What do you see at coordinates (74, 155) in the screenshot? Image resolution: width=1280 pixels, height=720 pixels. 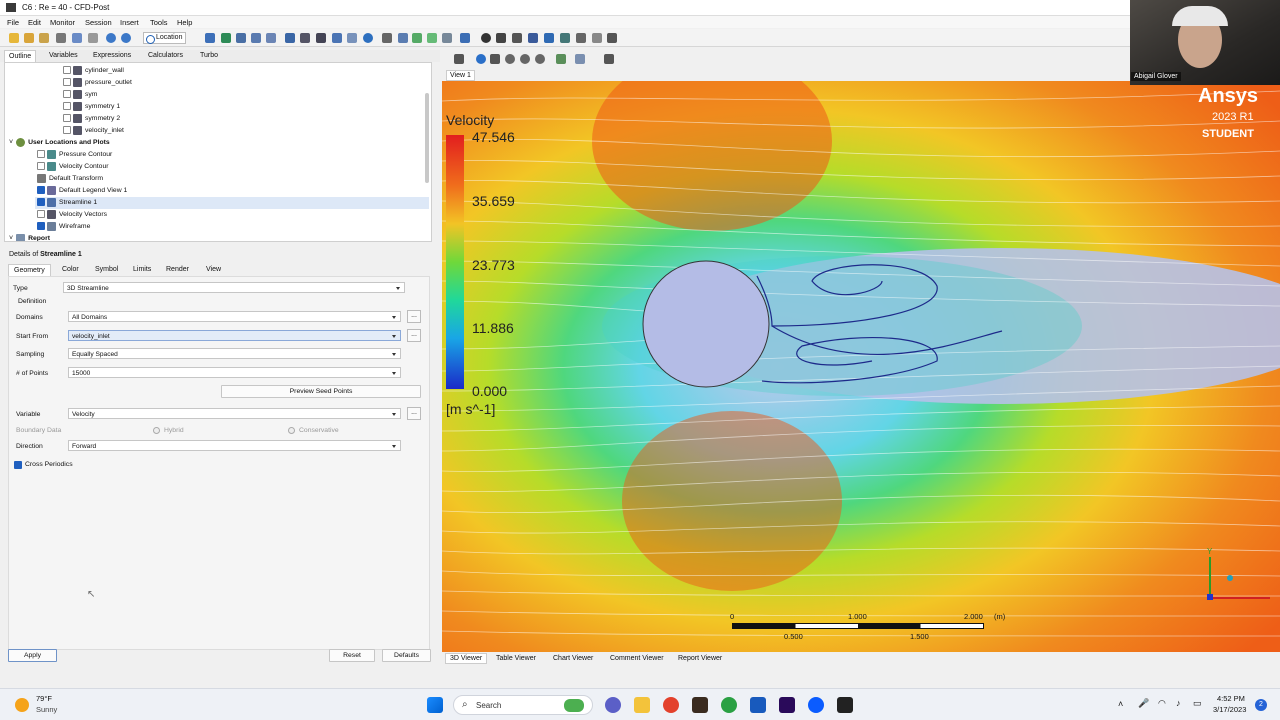 I see `tree-item-pressure-contour: Pressure Contour` at bounding box center [74, 155].